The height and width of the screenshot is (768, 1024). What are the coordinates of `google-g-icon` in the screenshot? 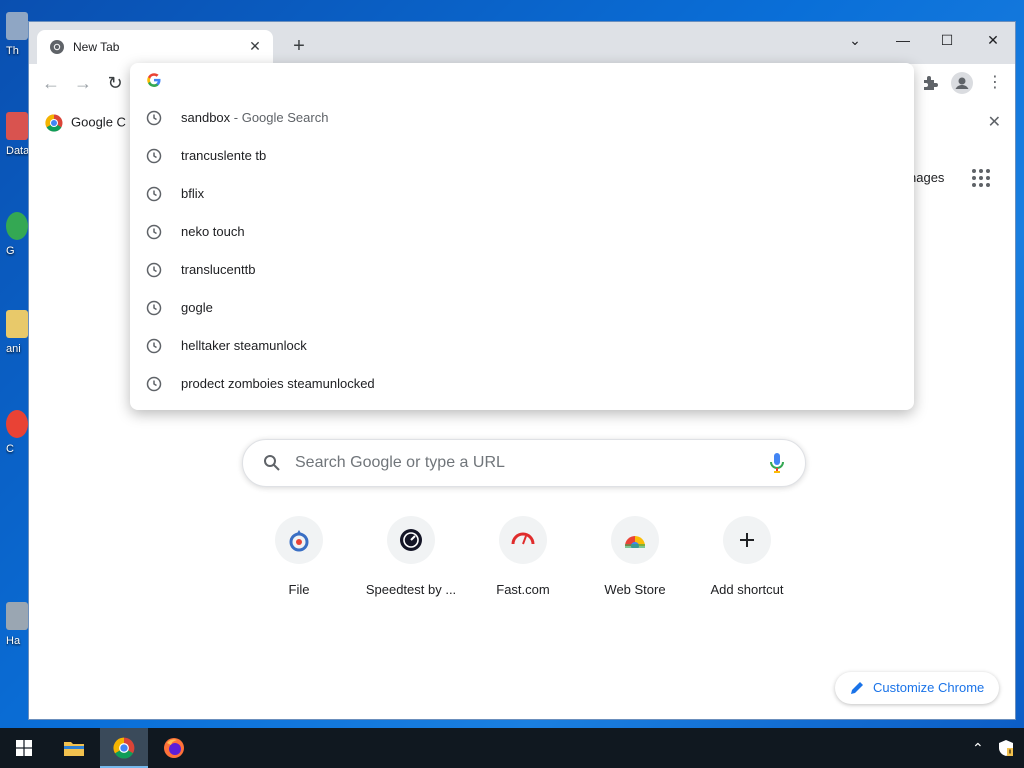 It's located at (154, 80).